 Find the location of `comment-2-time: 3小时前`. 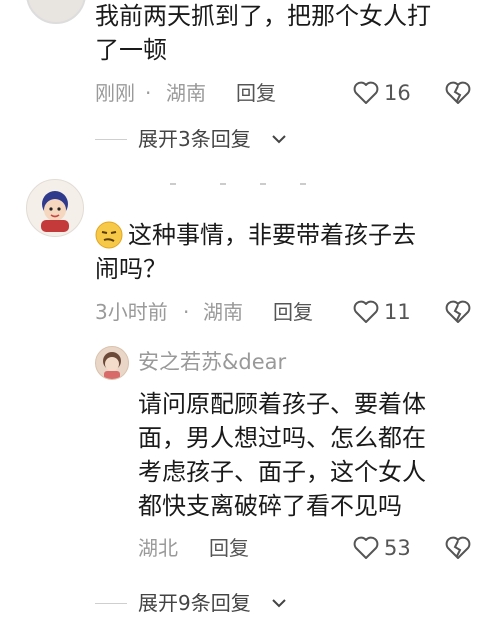

comment-2-time: 3小时前 is located at coordinates (131, 312).